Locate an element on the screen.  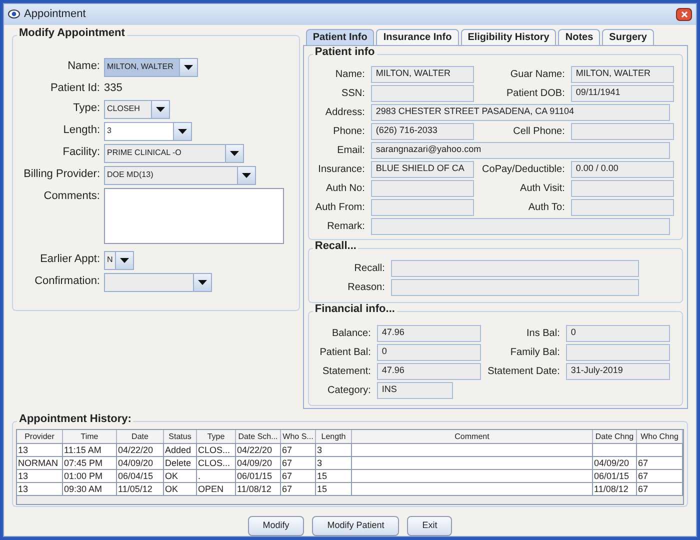
table-cell: 07:45 PM is located at coordinates (90, 462).